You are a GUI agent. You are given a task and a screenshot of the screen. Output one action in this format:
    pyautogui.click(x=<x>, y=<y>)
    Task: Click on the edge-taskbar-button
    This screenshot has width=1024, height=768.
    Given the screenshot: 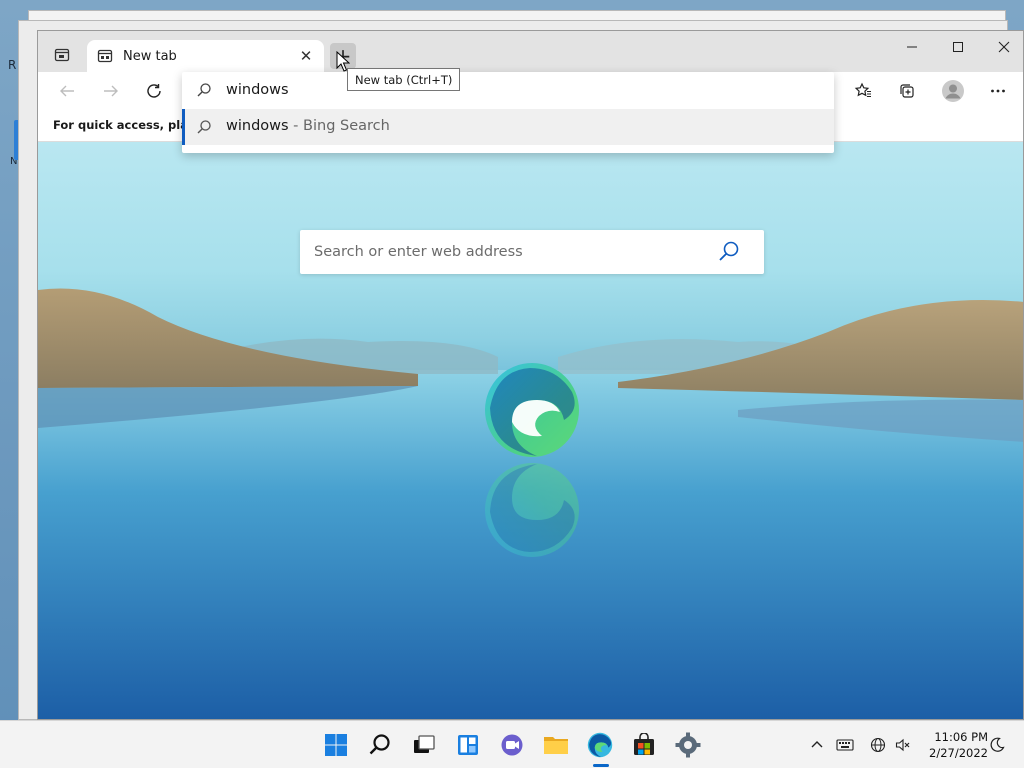 What is the action you would take?
    pyautogui.click(x=600, y=745)
    